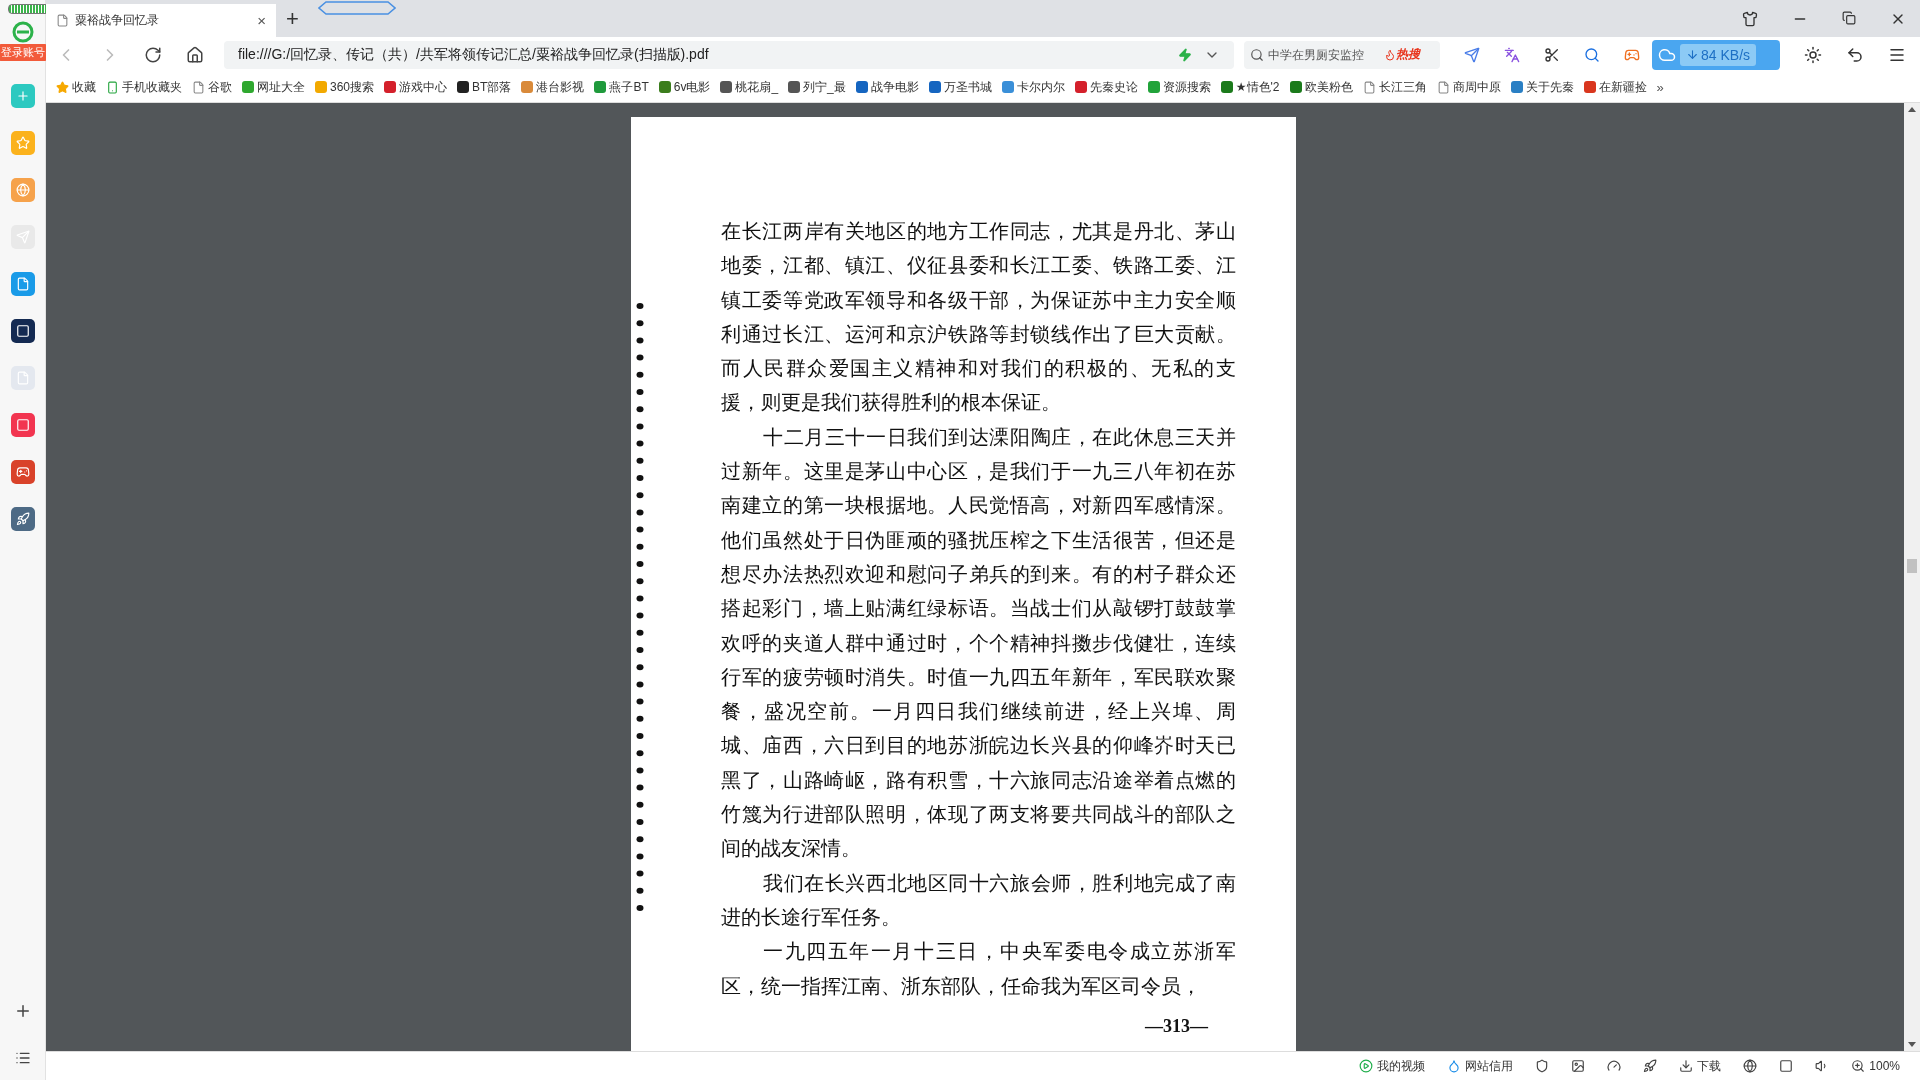  What do you see at coordinates (1321, 87) in the screenshot?
I see `bookmark-link: 欧美粉色` at bounding box center [1321, 87].